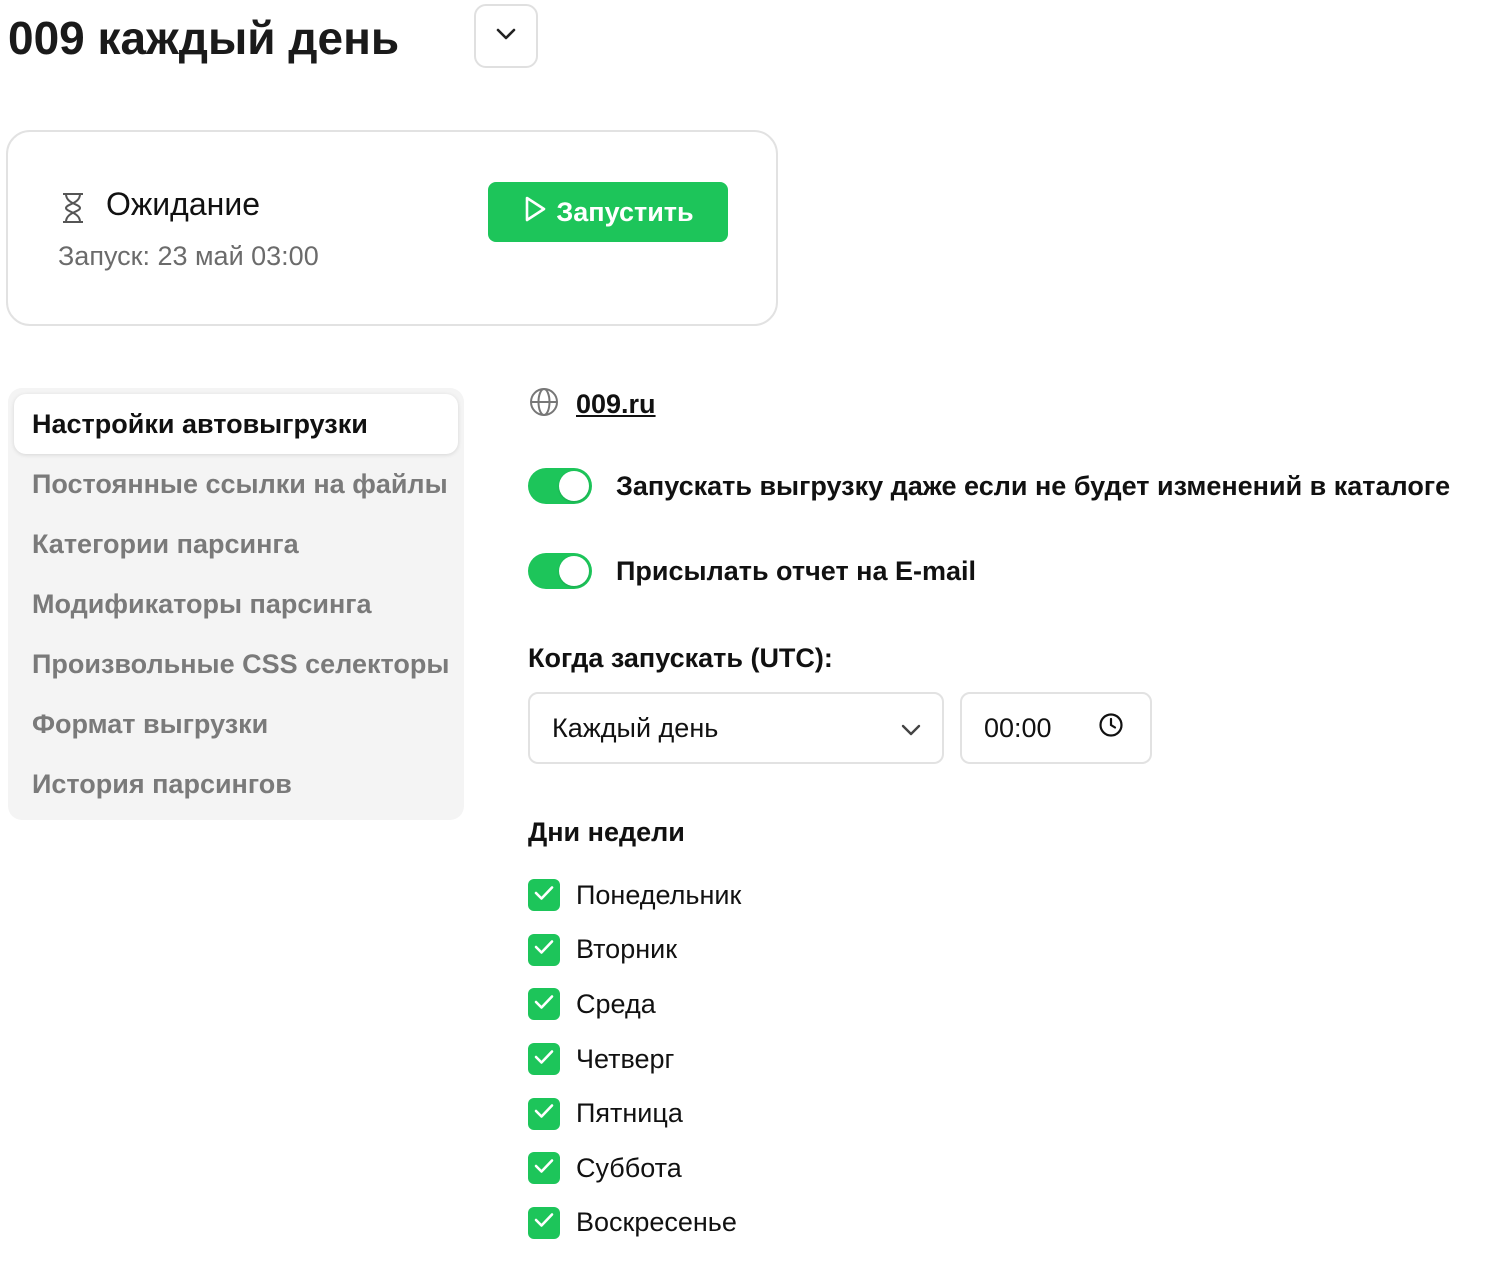  Describe the element at coordinates (1111, 728) in the screenshot. I see `clock-icon` at that location.